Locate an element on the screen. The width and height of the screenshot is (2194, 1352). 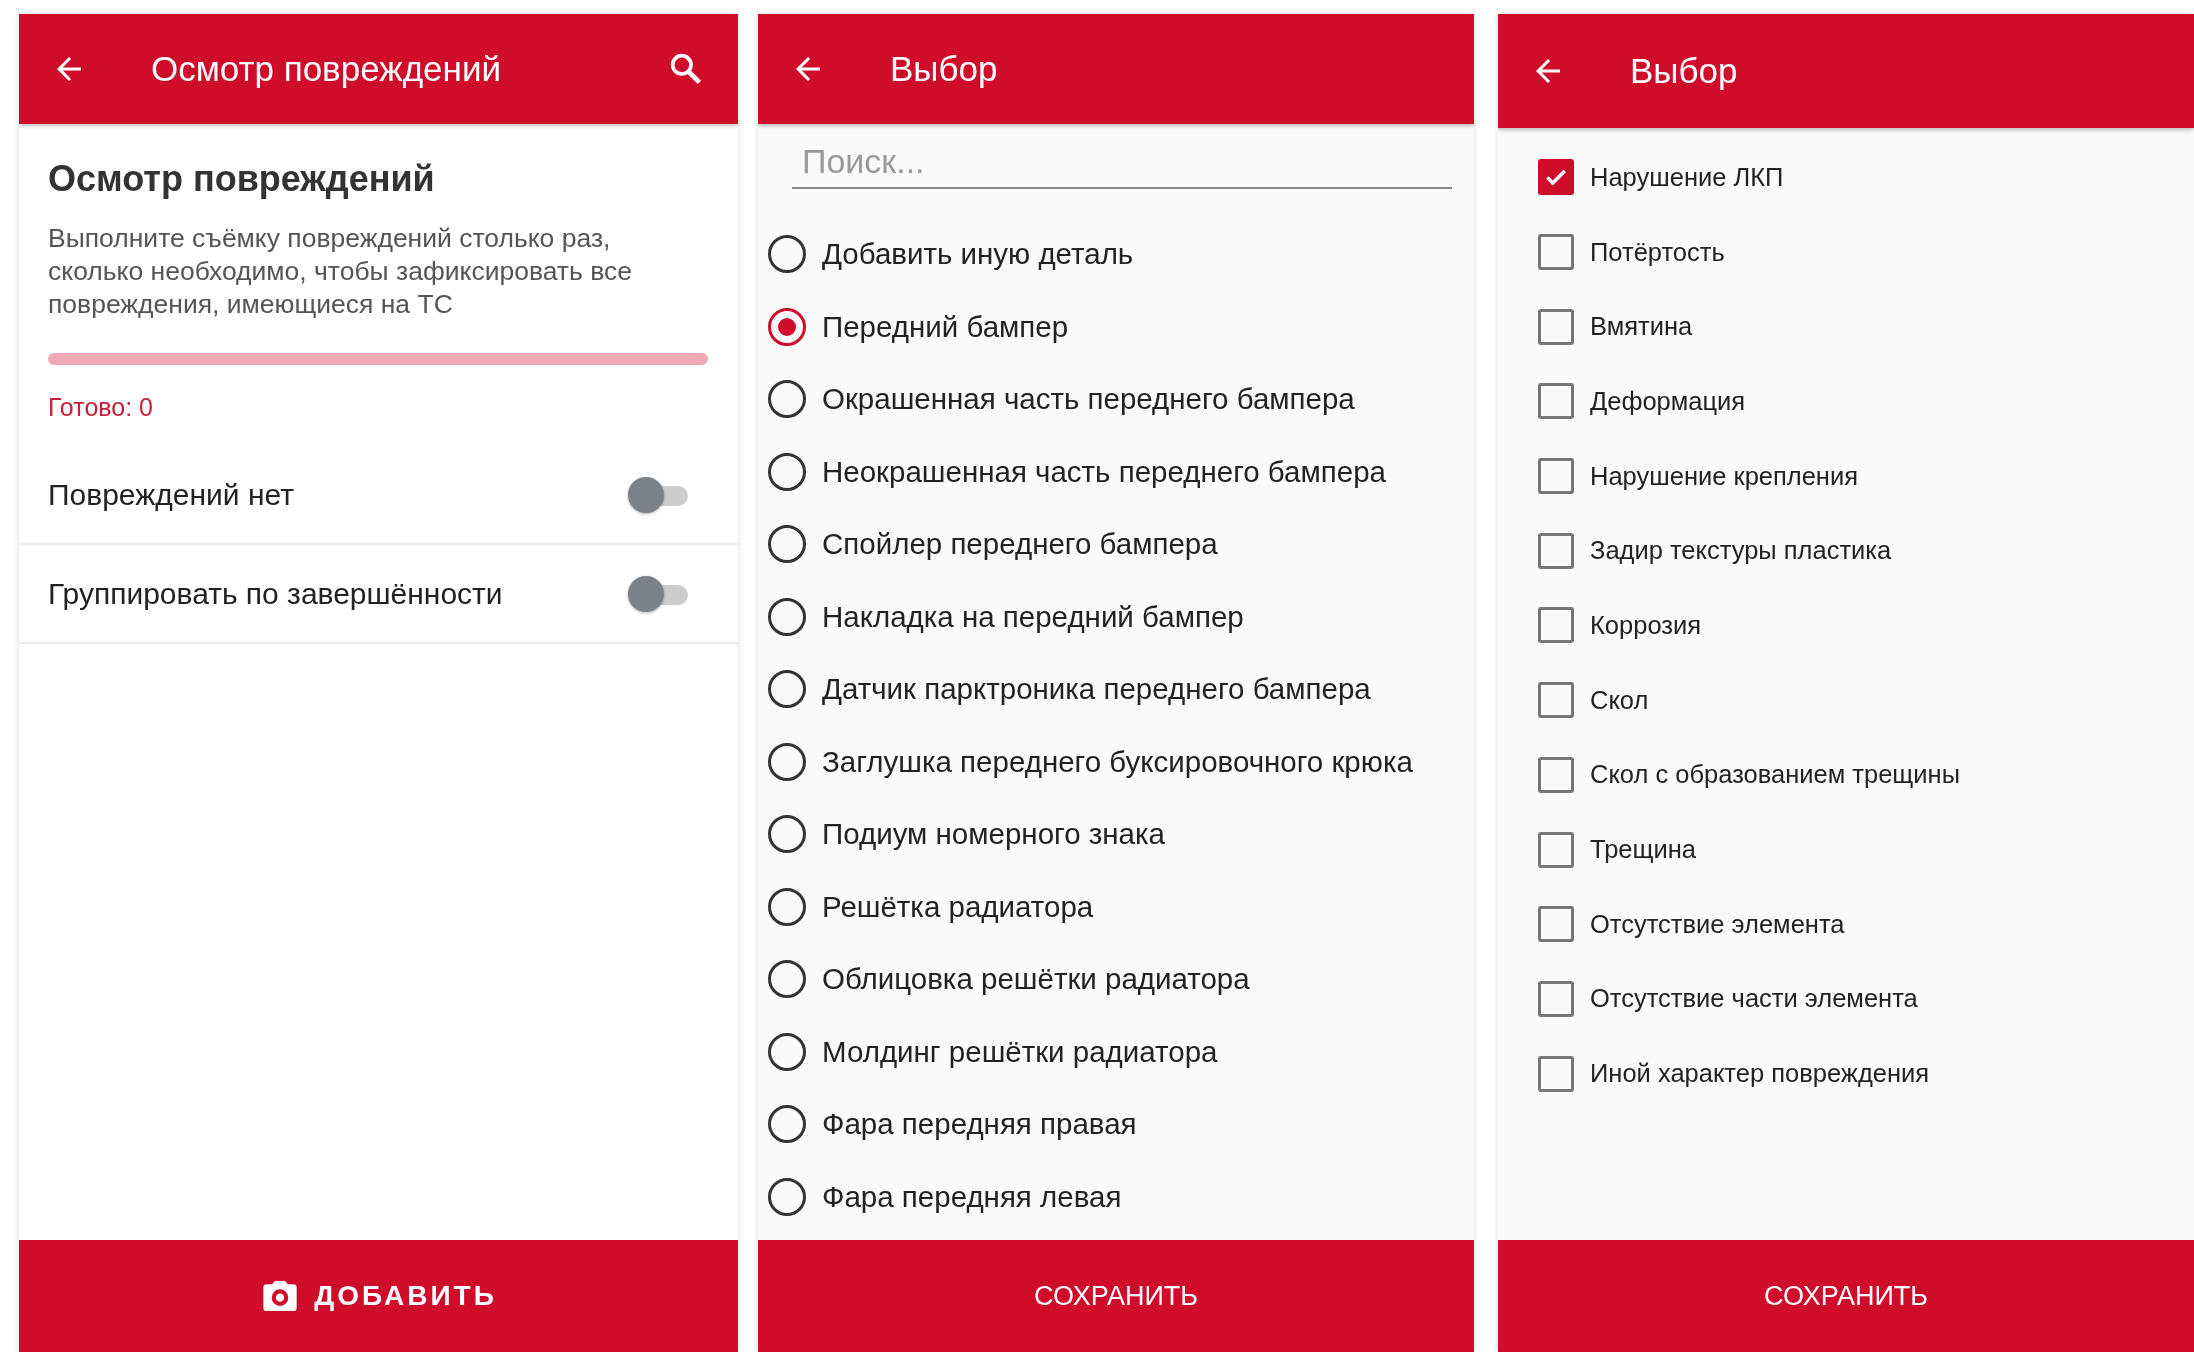
option-label: Отсутствие части элемента is located at coordinates (1754, 999).